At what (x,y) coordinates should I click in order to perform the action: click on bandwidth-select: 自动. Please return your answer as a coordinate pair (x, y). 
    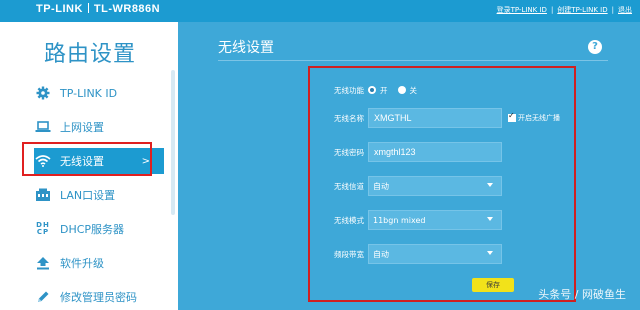
    Looking at the image, I should click on (435, 254).